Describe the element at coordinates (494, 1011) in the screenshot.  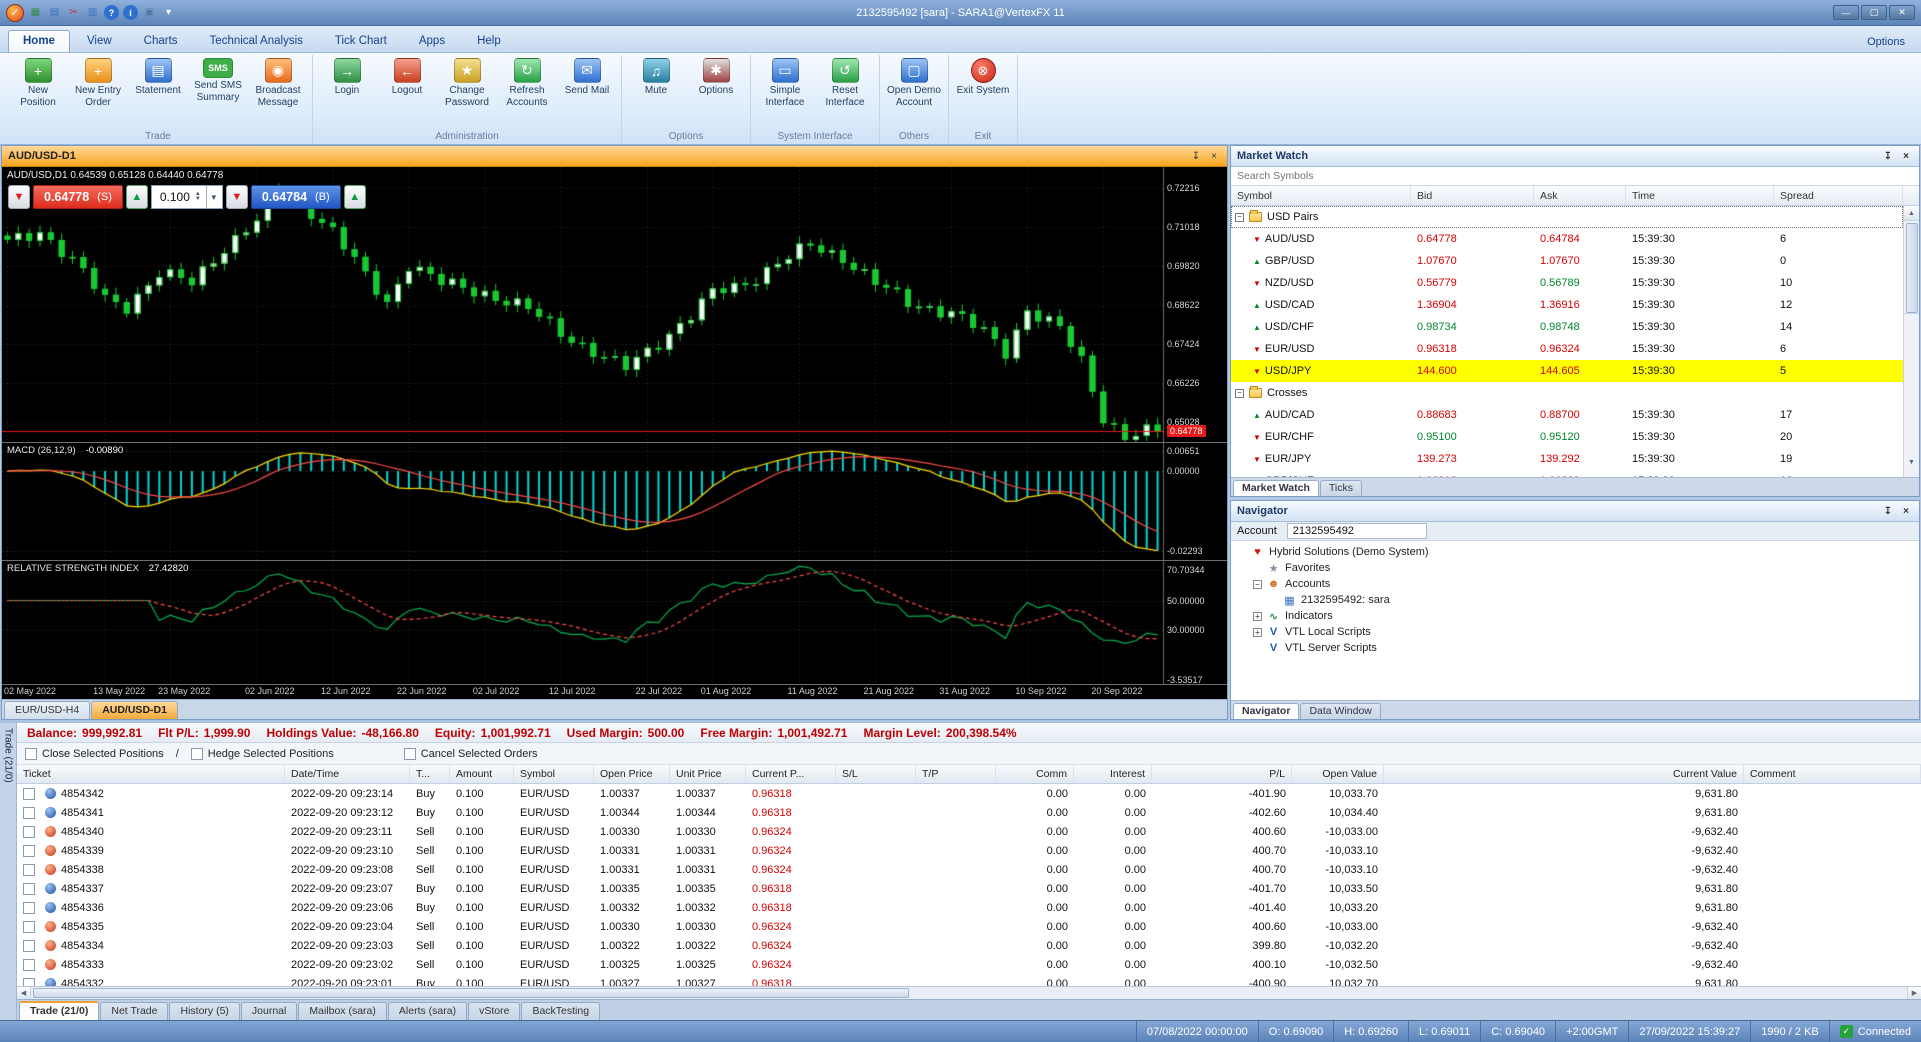
I see `tab-vstore: vStore` at that location.